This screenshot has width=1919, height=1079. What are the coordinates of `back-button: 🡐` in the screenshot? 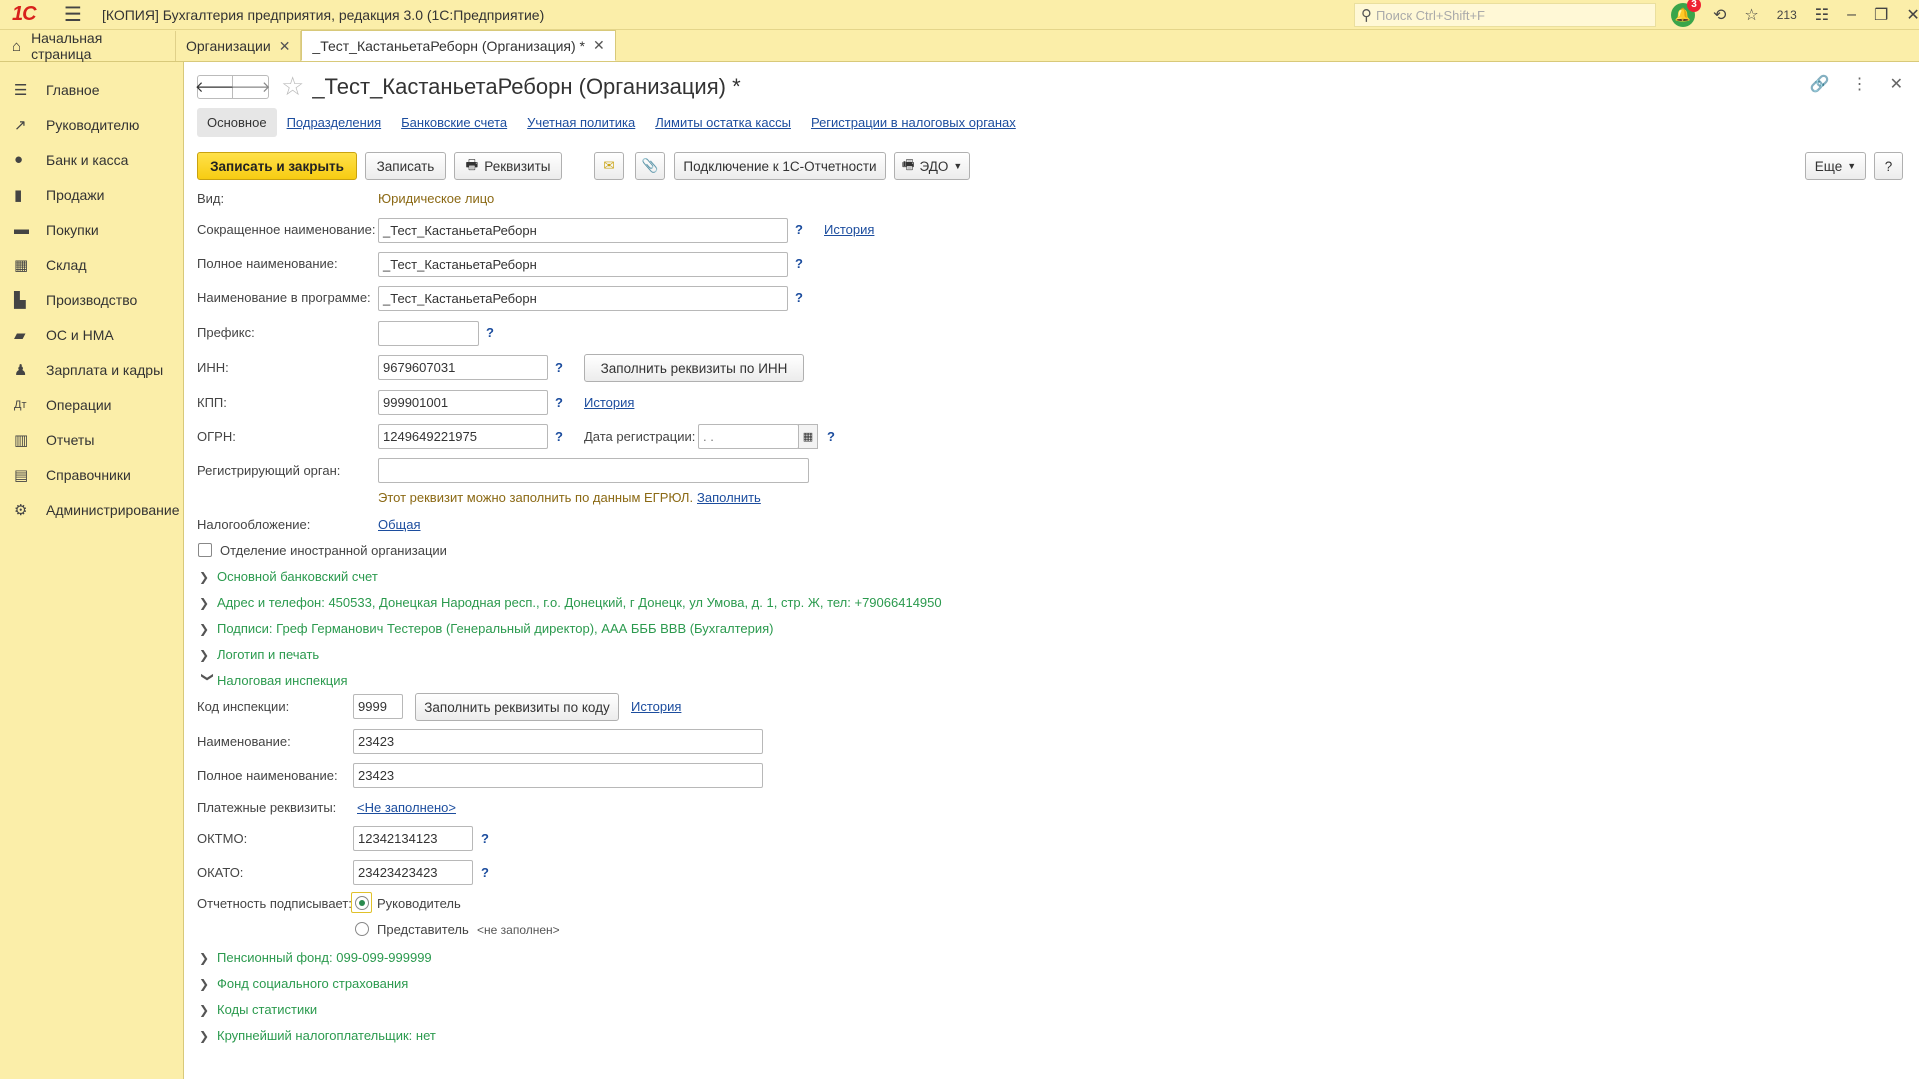 It's located at (215, 86).